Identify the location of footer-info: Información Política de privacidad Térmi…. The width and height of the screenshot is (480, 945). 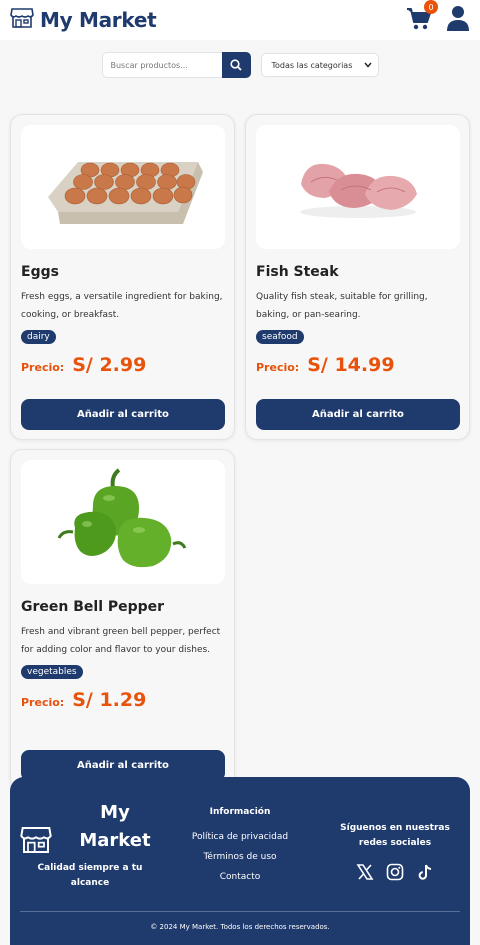
(240, 847).